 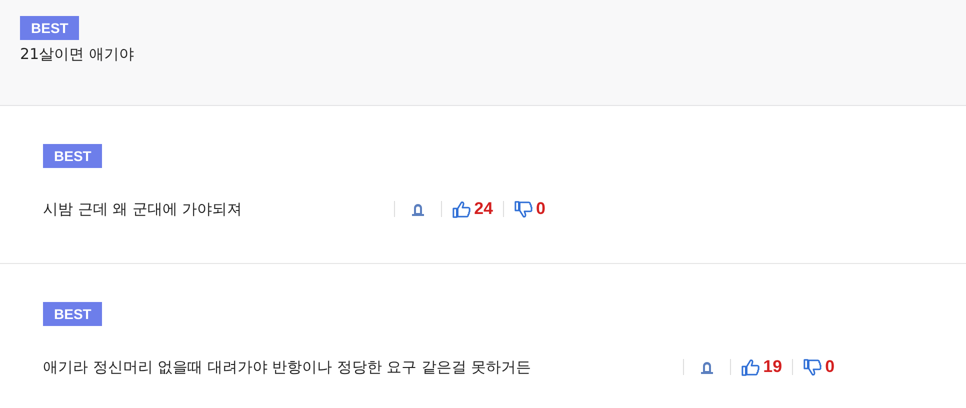 What do you see at coordinates (77, 54) in the screenshot?
I see `comment-text: 21살이면 애기야` at bounding box center [77, 54].